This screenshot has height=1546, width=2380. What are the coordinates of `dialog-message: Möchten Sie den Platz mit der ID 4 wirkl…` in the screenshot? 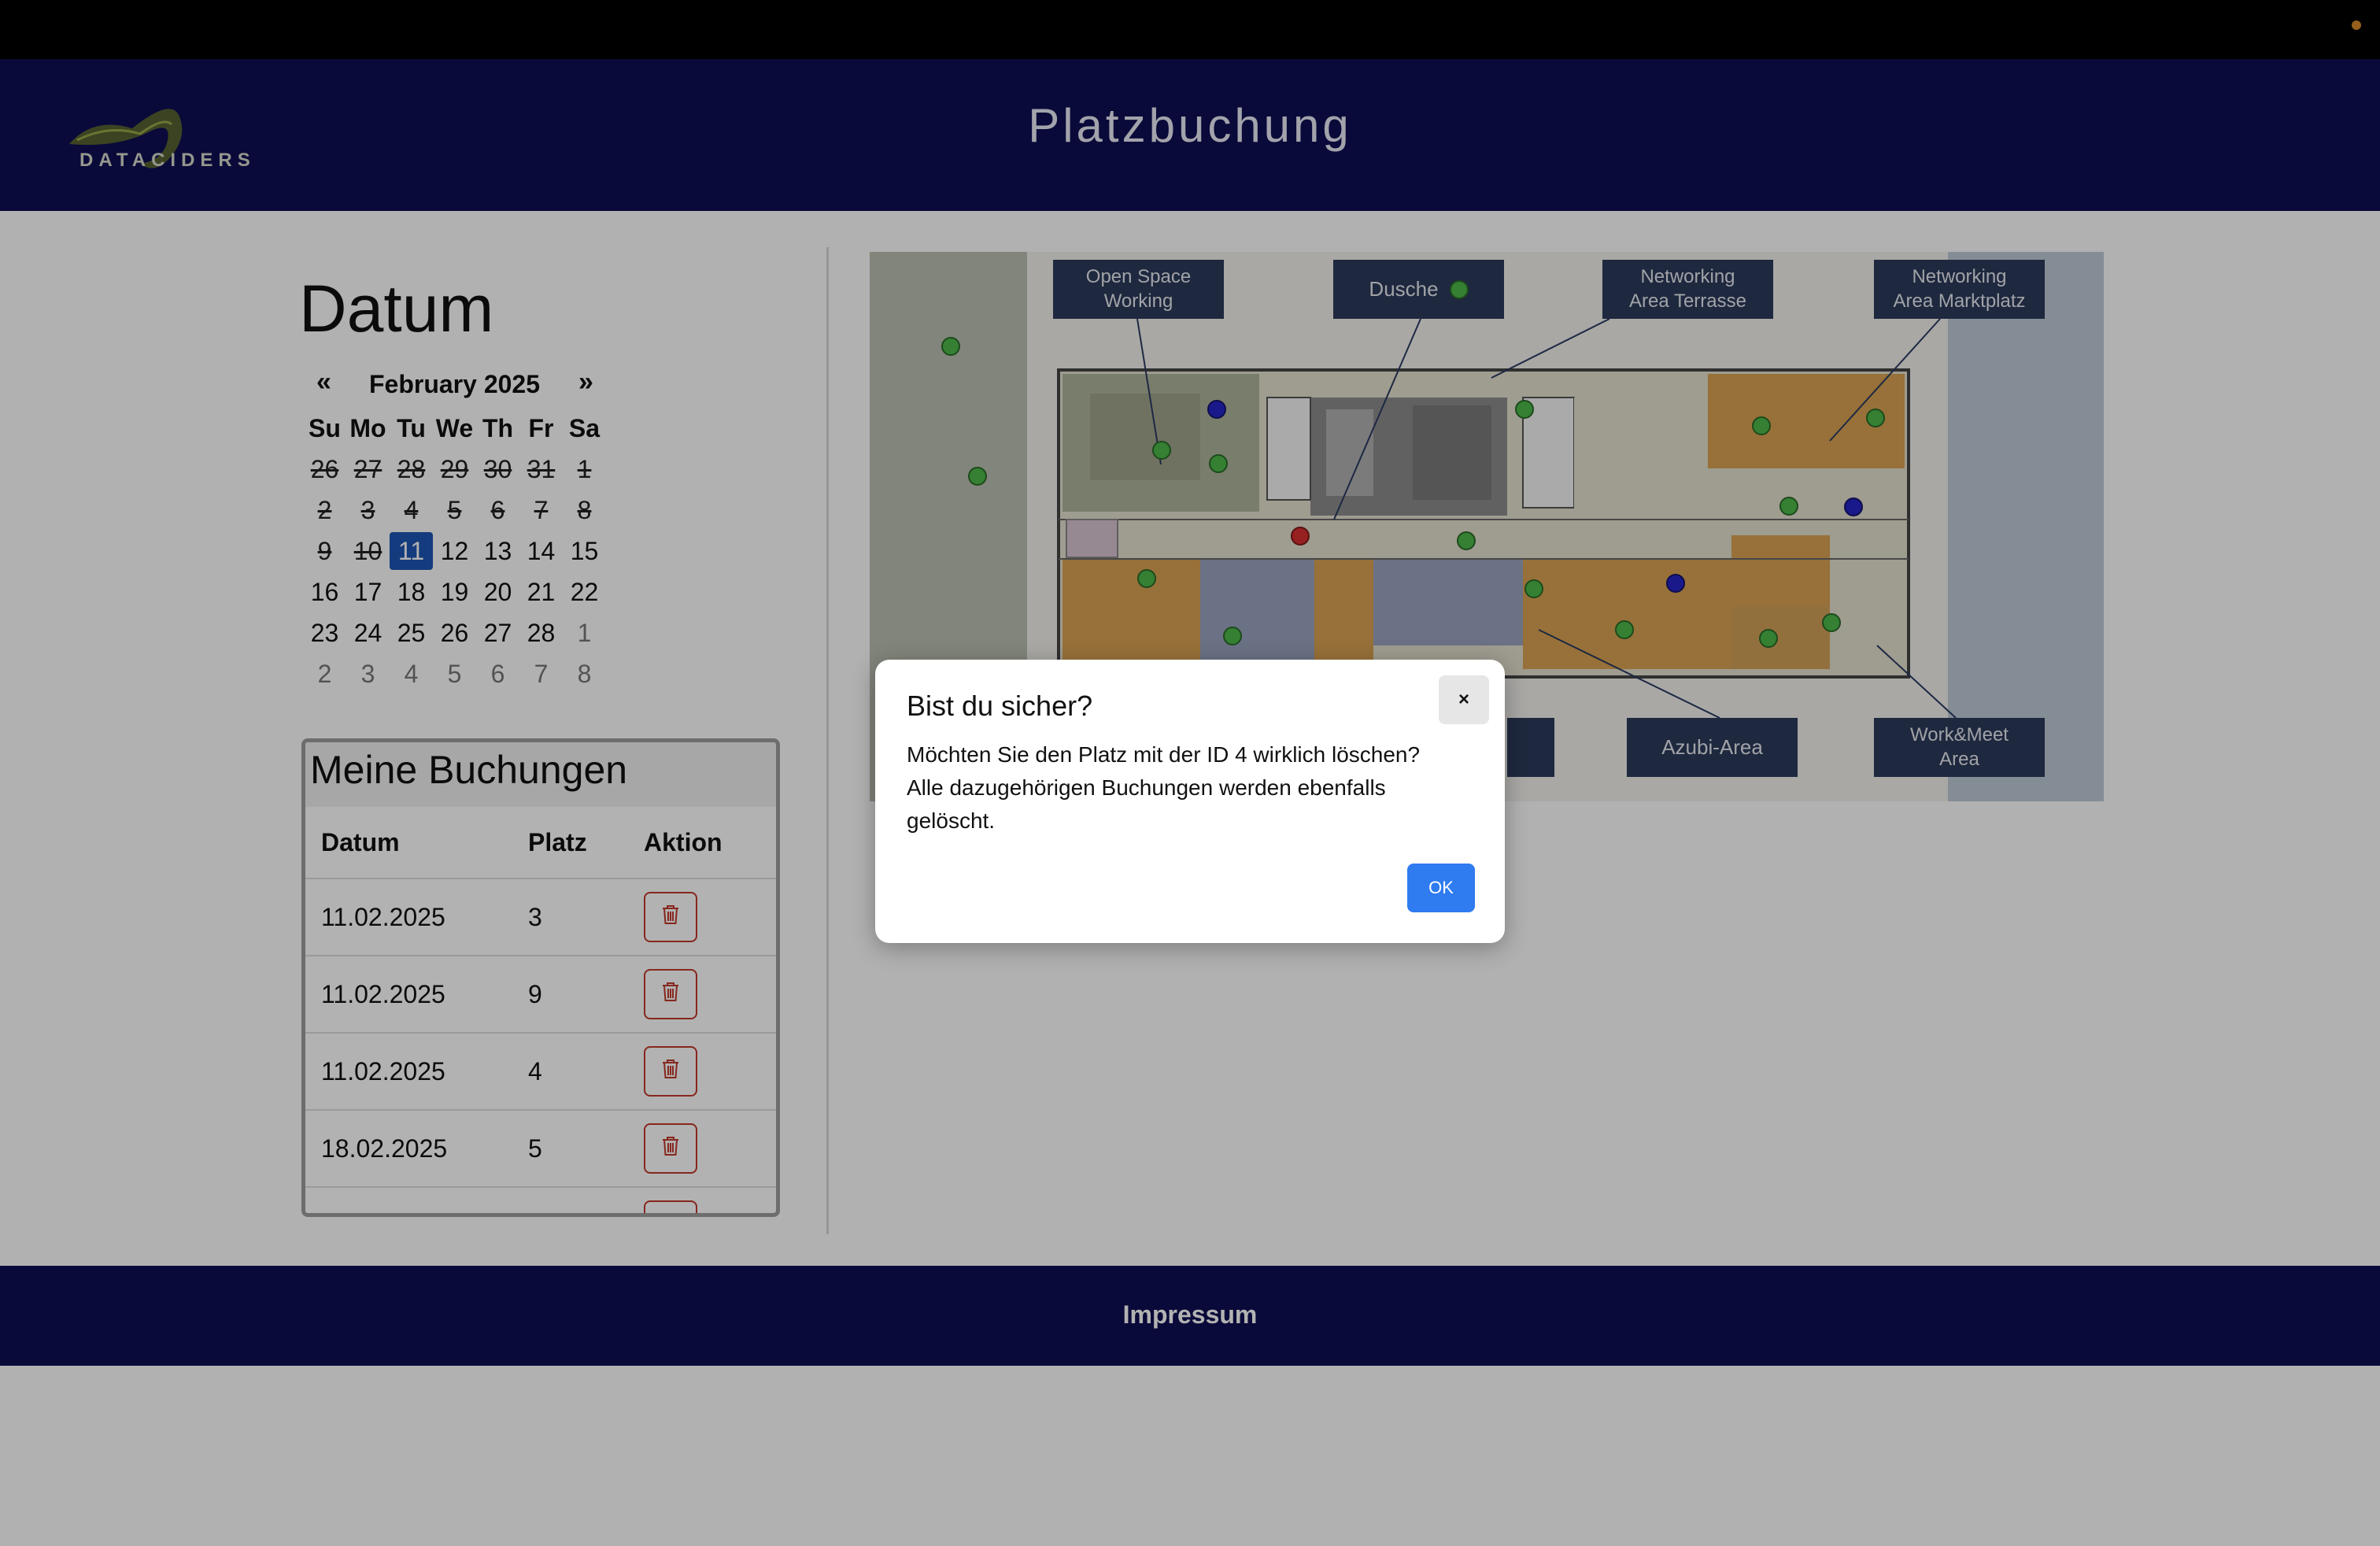 It's located at (1186, 788).